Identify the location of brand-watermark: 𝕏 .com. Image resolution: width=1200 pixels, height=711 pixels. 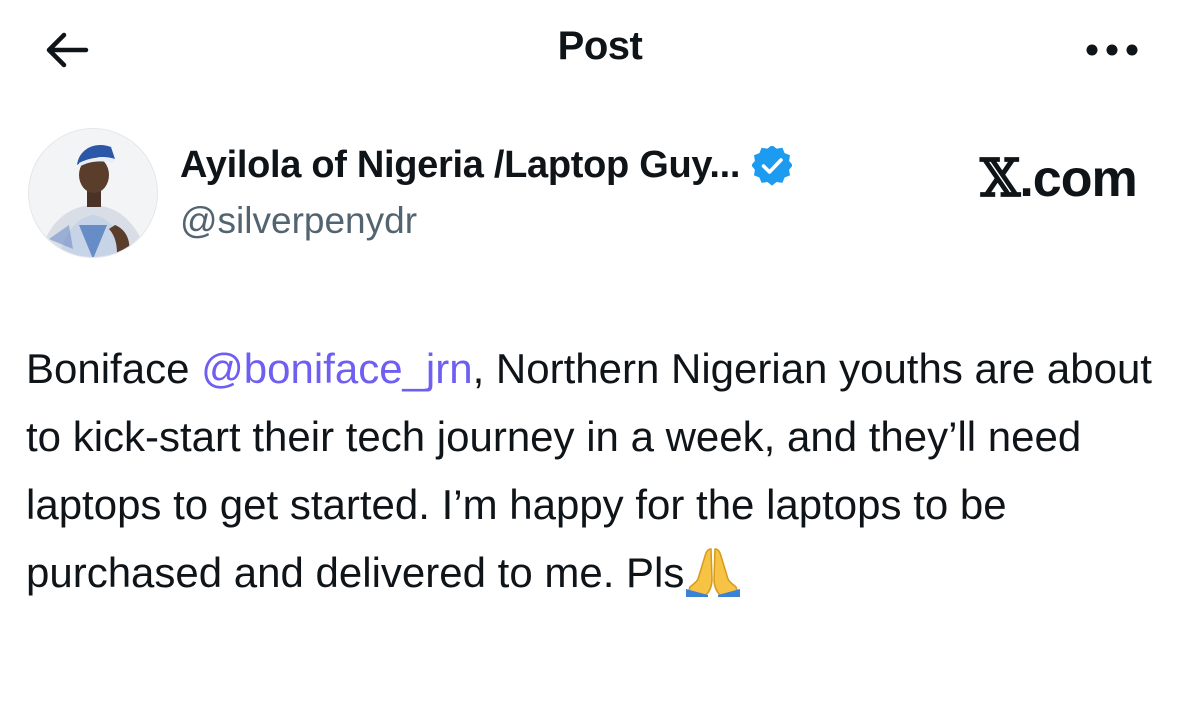
(1059, 178).